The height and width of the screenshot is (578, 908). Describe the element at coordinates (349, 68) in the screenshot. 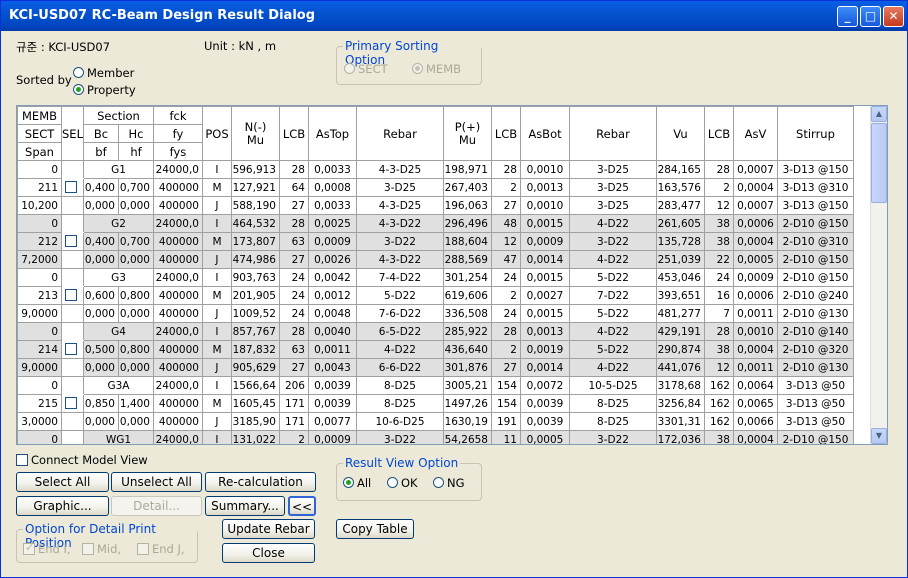

I see `radio-icon` at that location.